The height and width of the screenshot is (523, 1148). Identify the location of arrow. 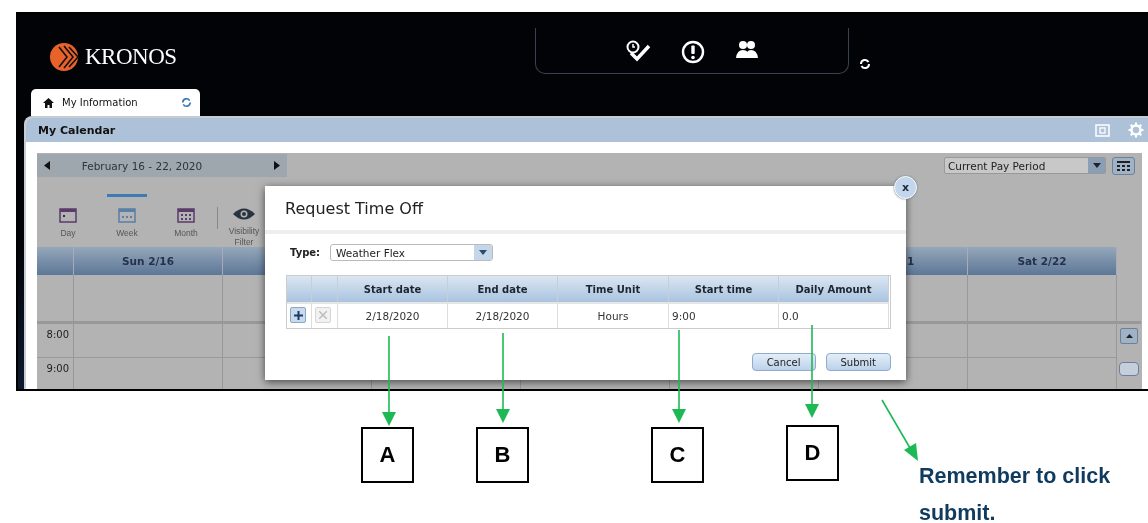
(900, 430).